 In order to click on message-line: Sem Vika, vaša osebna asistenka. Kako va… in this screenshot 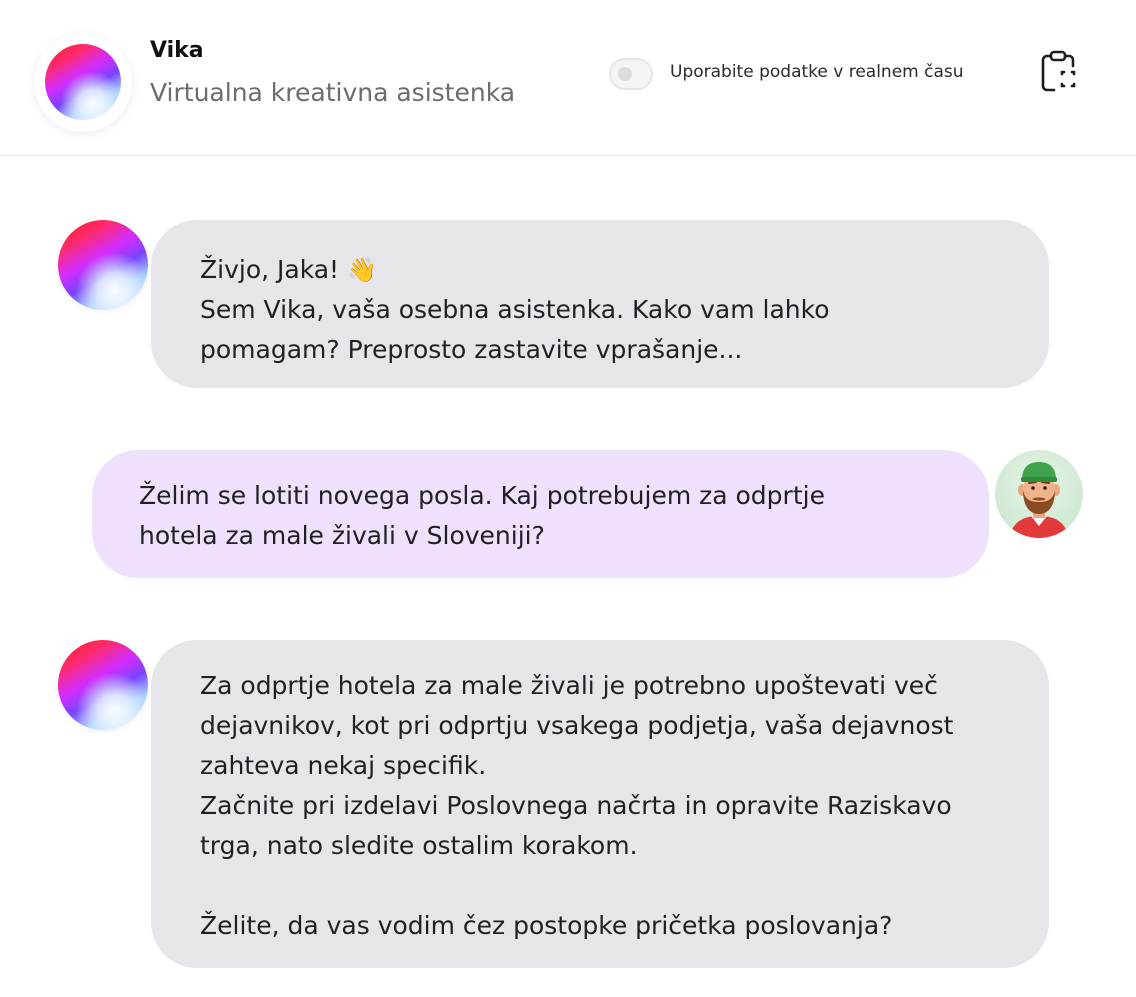, I will do `click(515, 309)`.